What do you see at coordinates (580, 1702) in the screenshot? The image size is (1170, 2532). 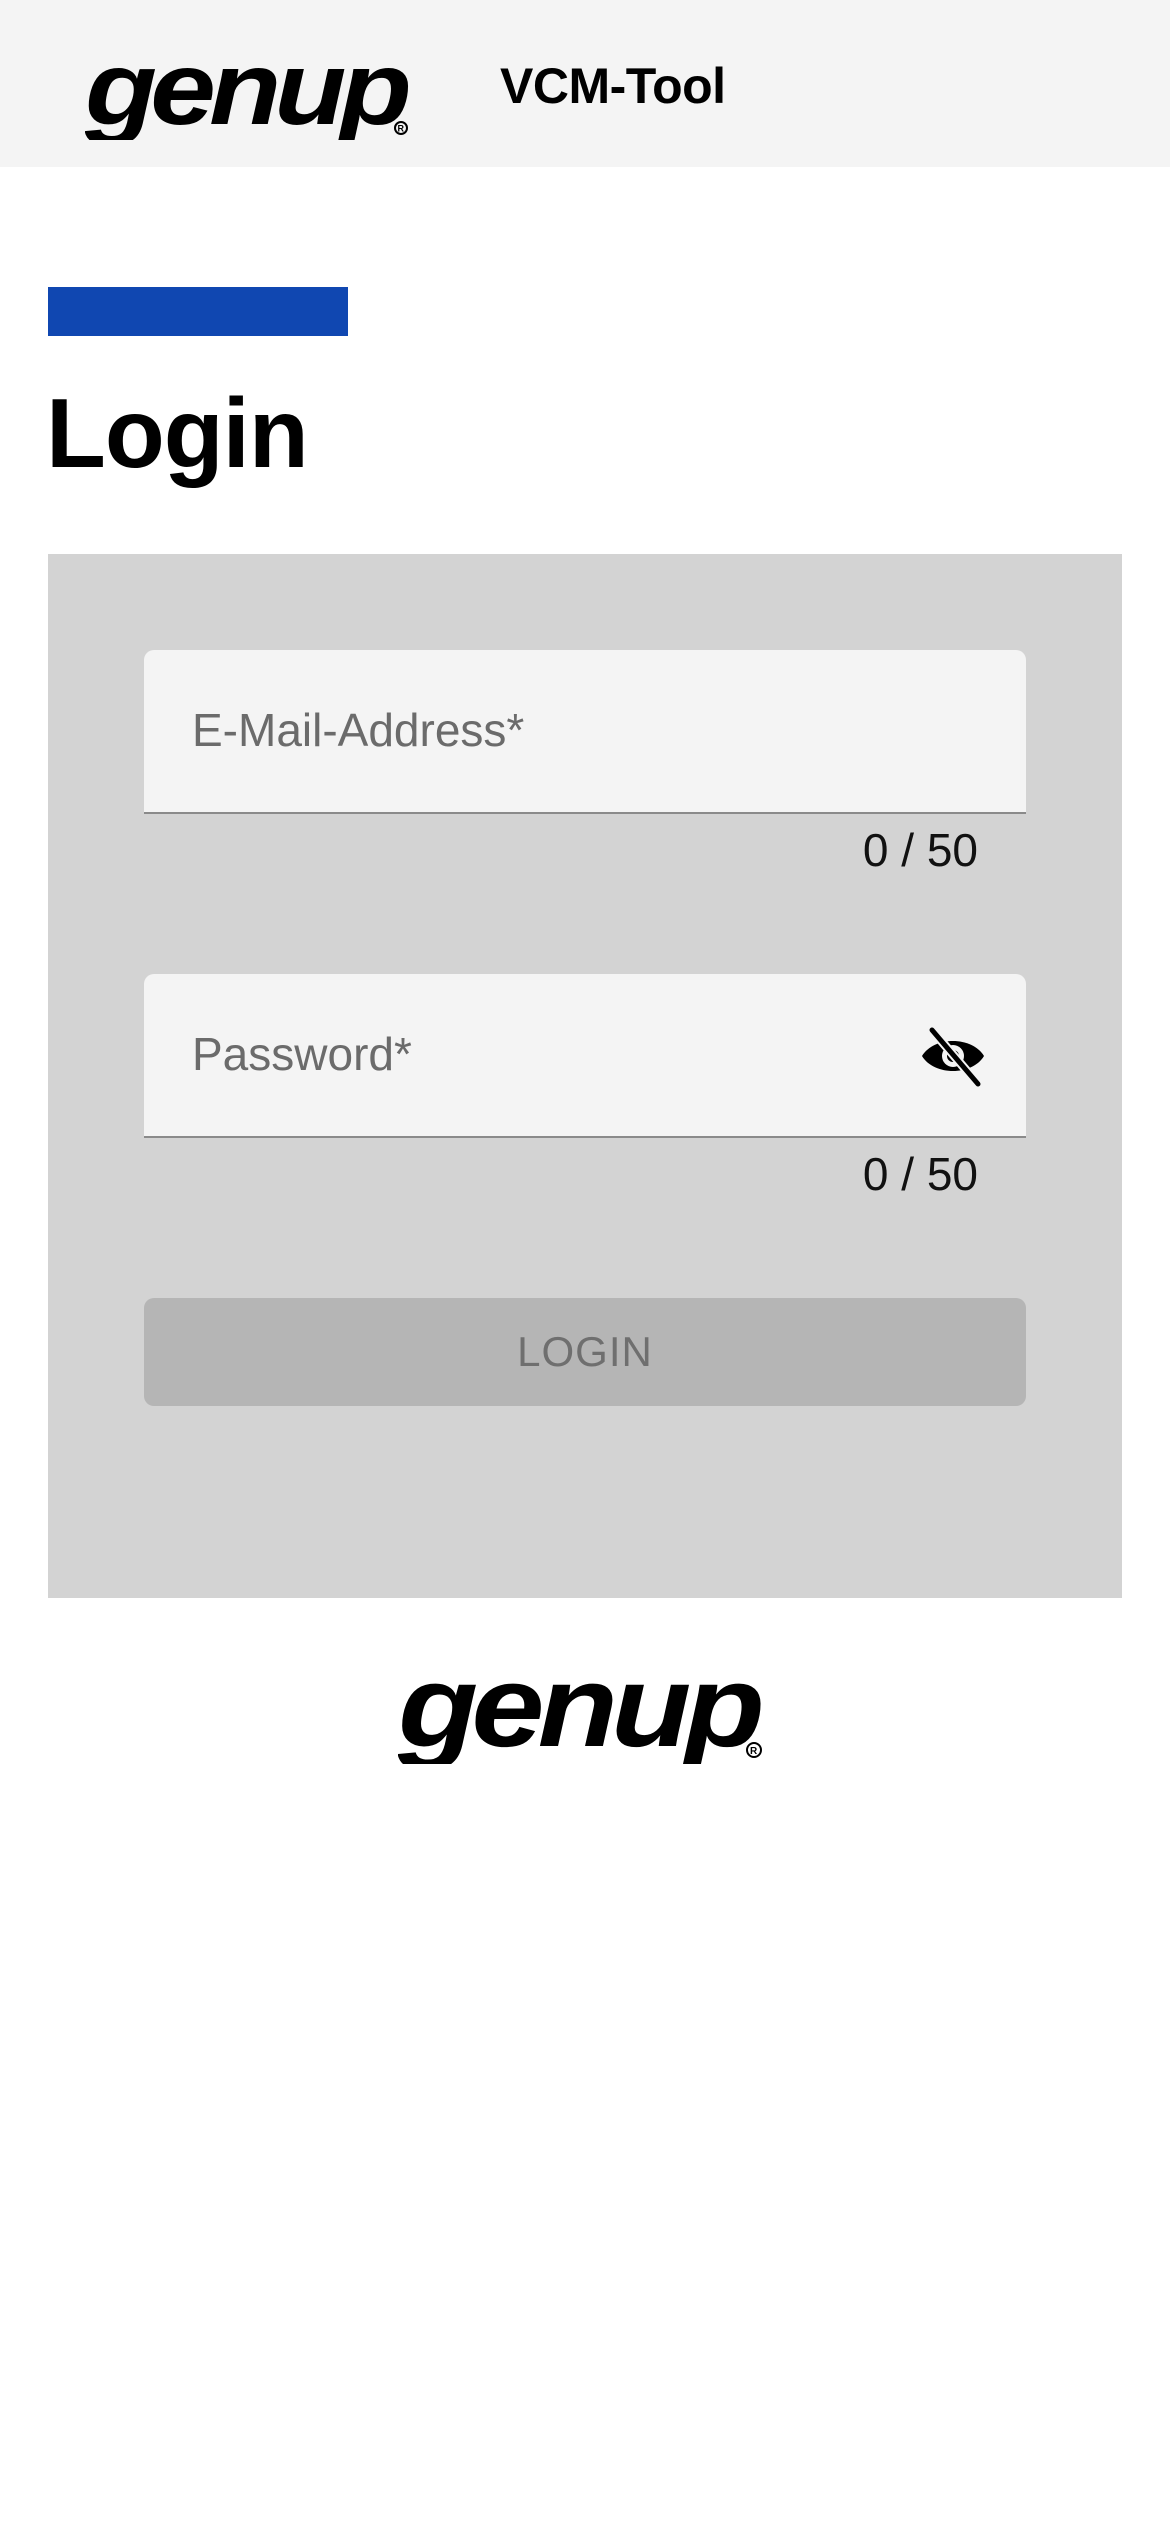 I see `genup-footer-logo-text: genup` at bounding box center [580, 1702].